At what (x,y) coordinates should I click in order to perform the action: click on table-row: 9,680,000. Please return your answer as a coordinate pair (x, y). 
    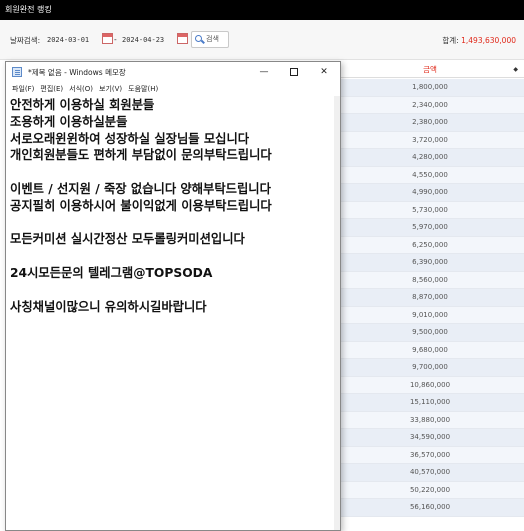
    Looking at the image, I should click on (430, 350).